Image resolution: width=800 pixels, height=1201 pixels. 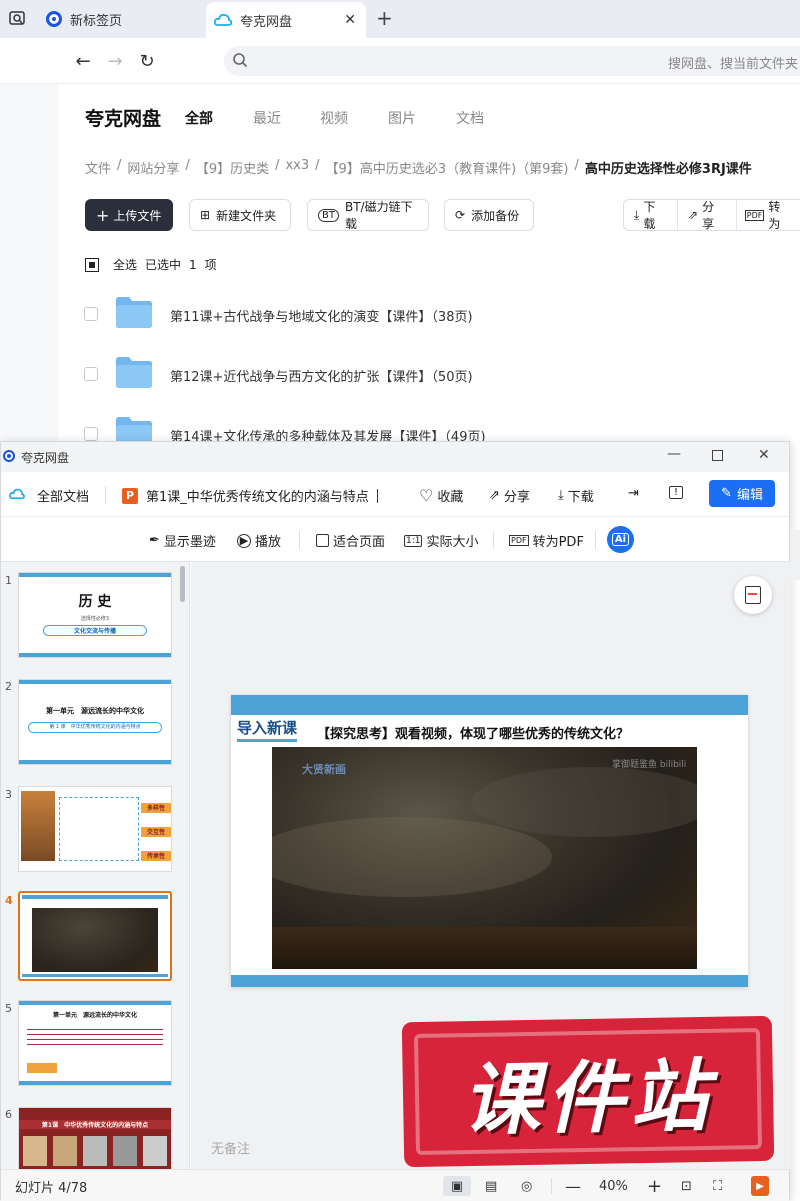 I want to click on quark-app-icon, so click(x=9, y=456).